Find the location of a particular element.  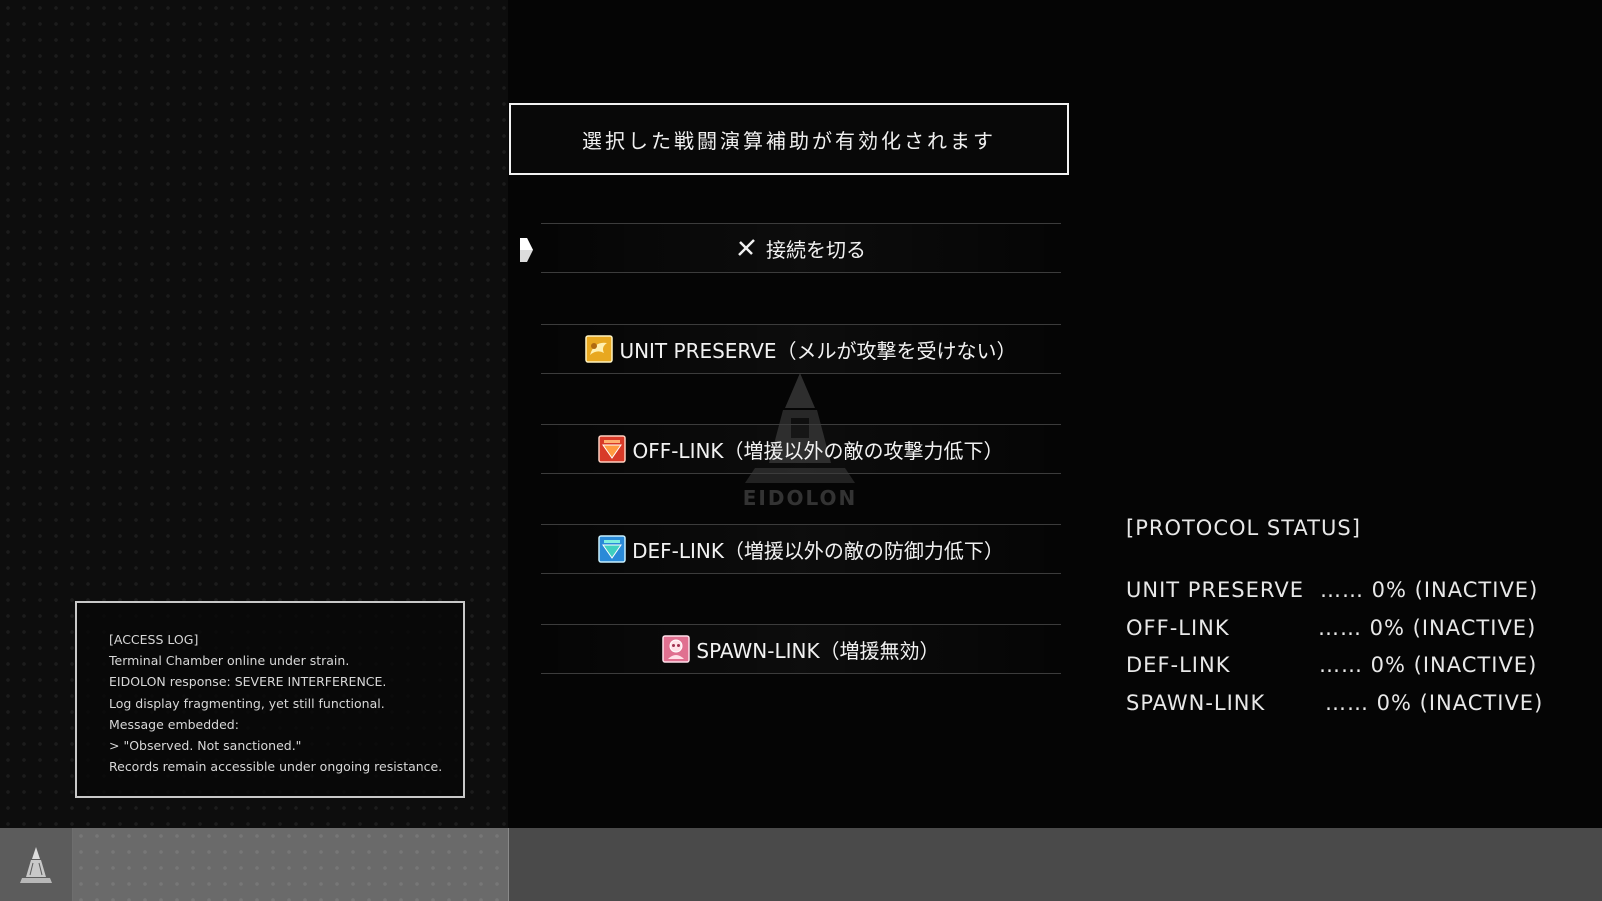

menu-item-spawn-link: SPAWN-LINK（増援無効） is located at coordinates (801, 649).